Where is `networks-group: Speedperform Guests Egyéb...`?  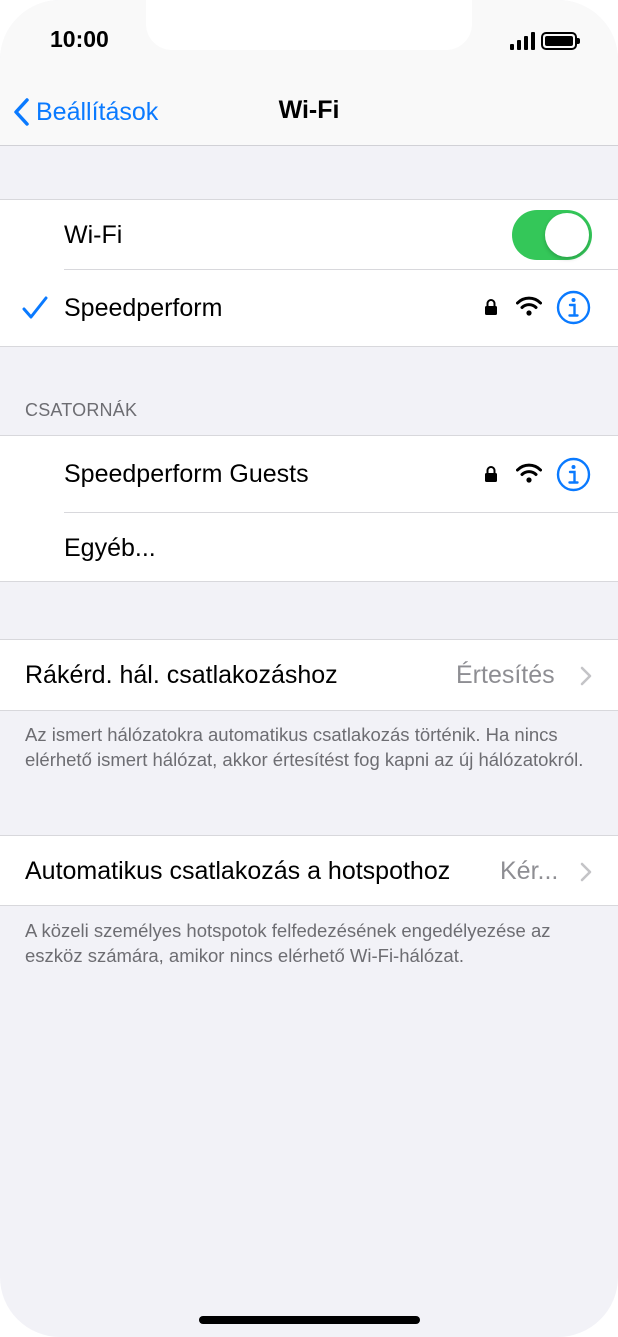
networks-group: Speedperform Guests Egyéb... is located at coordinates (309, 508).